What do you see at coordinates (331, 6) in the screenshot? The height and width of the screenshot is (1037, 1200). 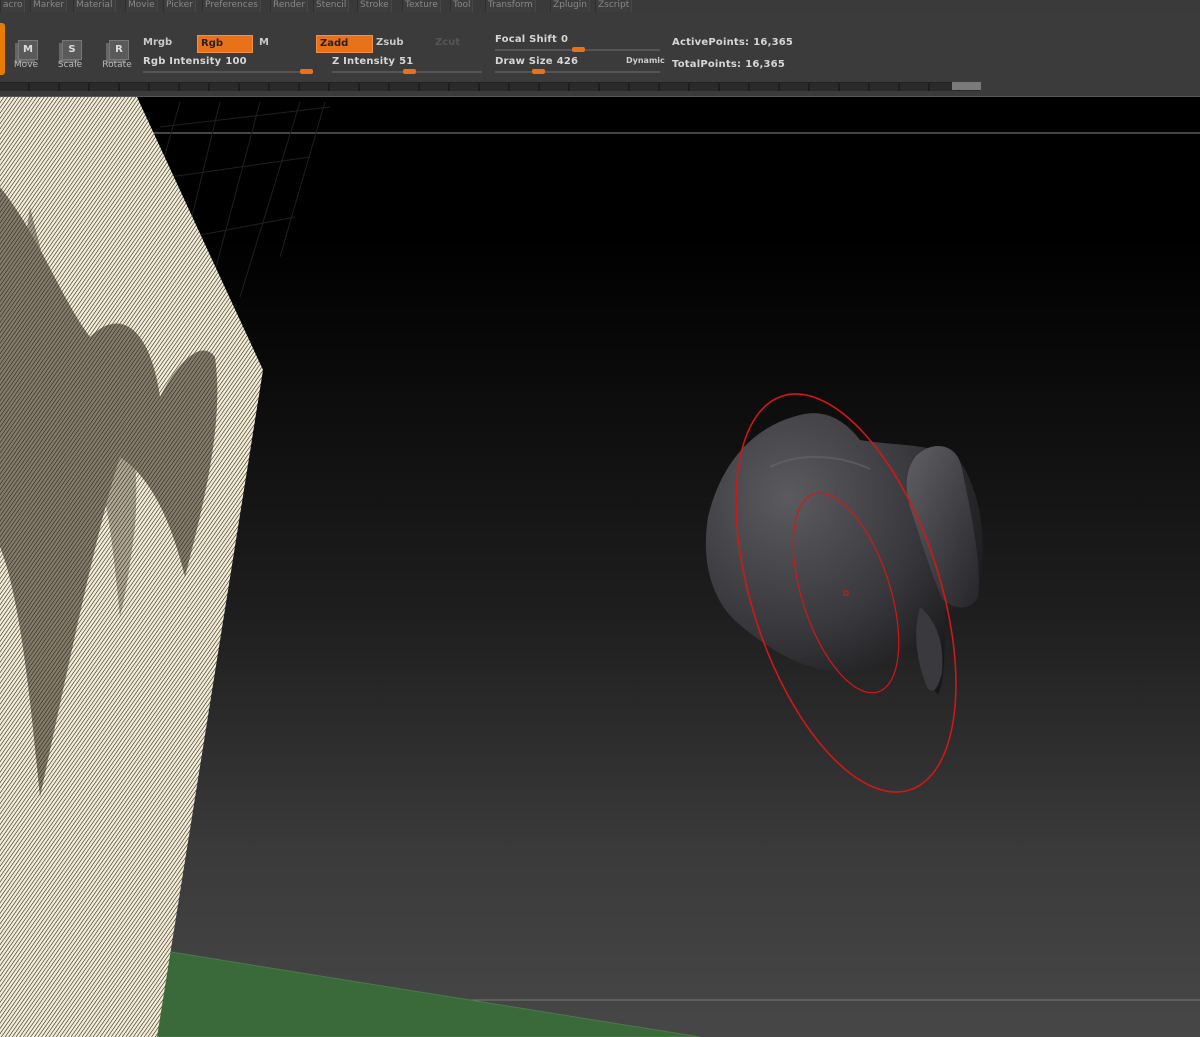 I see `menu-stencil: Stencil` at bounding box center [331, 6].